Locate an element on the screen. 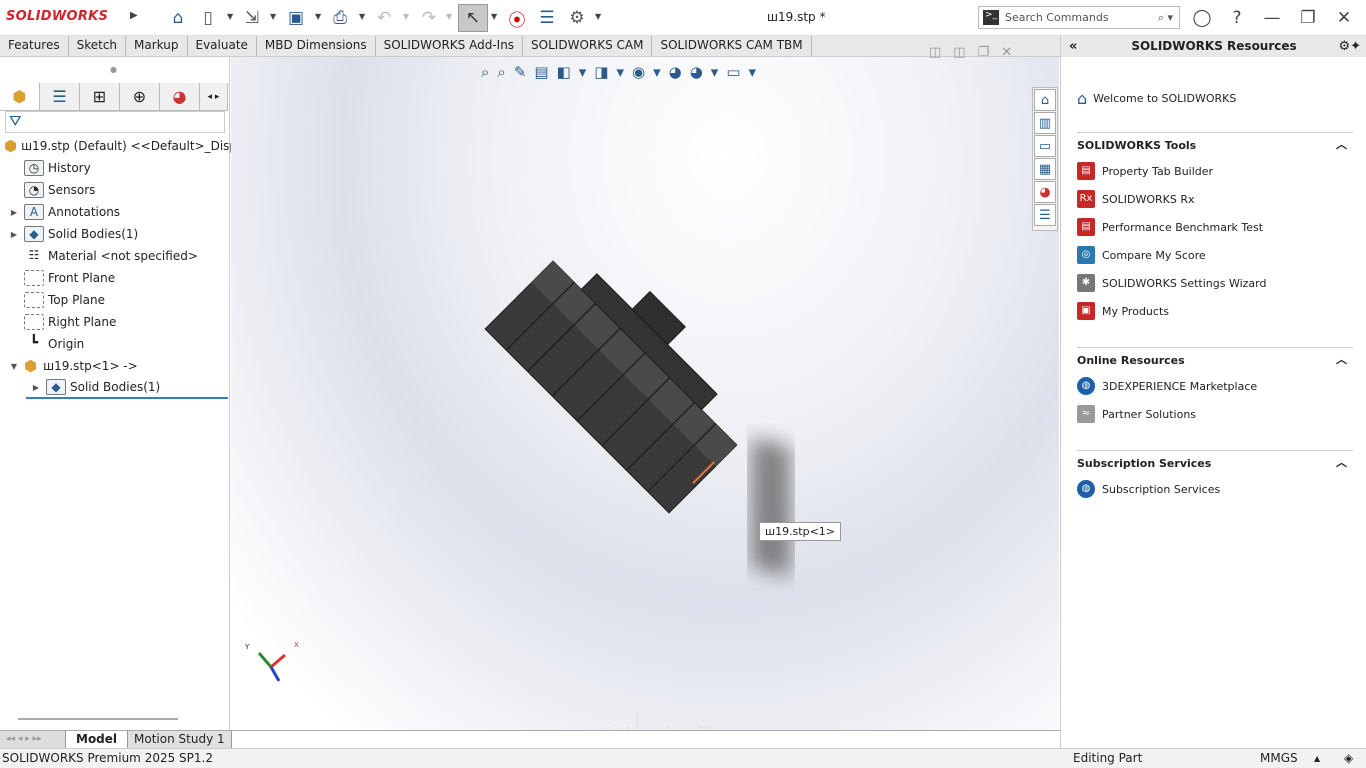  tab-features: Features is located at coordinates (34, 46).